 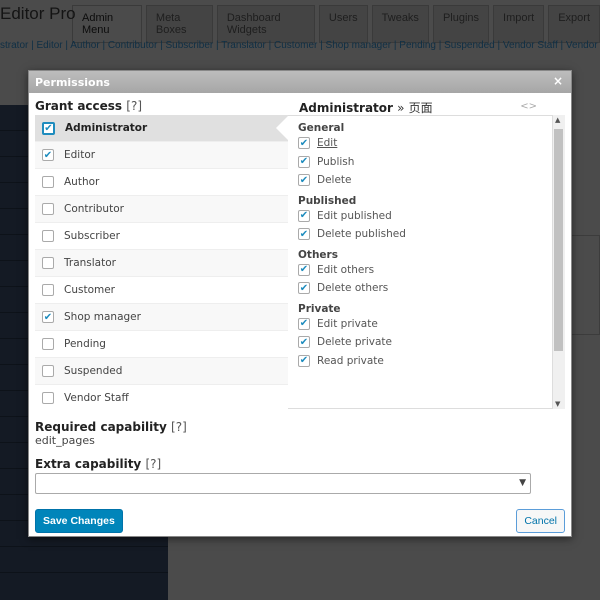 What do you see at coordinates (354, 342) in the screenshot?
I see `capability-label: Delete private` at bounding box center [354, 342].